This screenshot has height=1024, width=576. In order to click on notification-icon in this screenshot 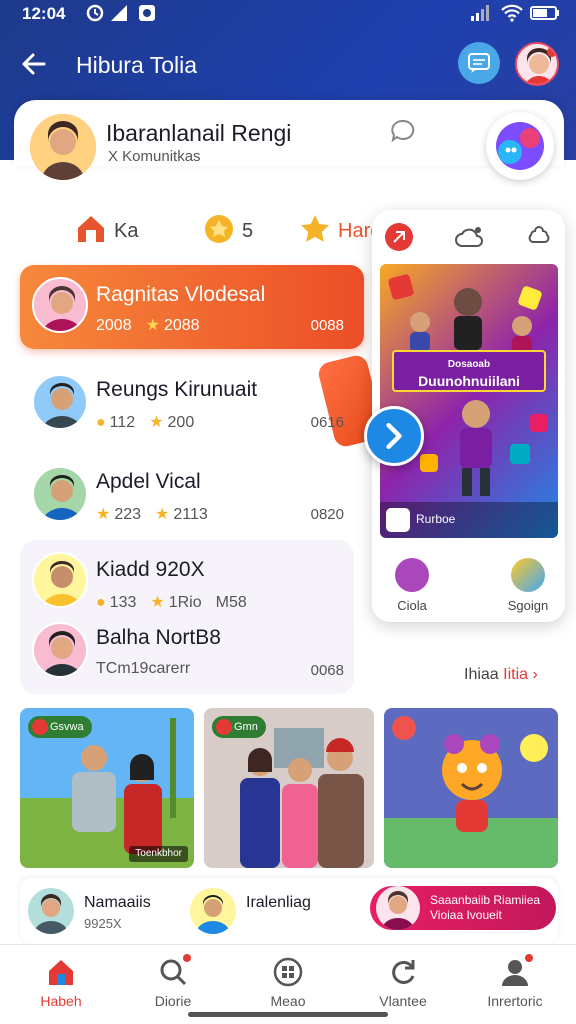, I will do `click(147, 13)`.